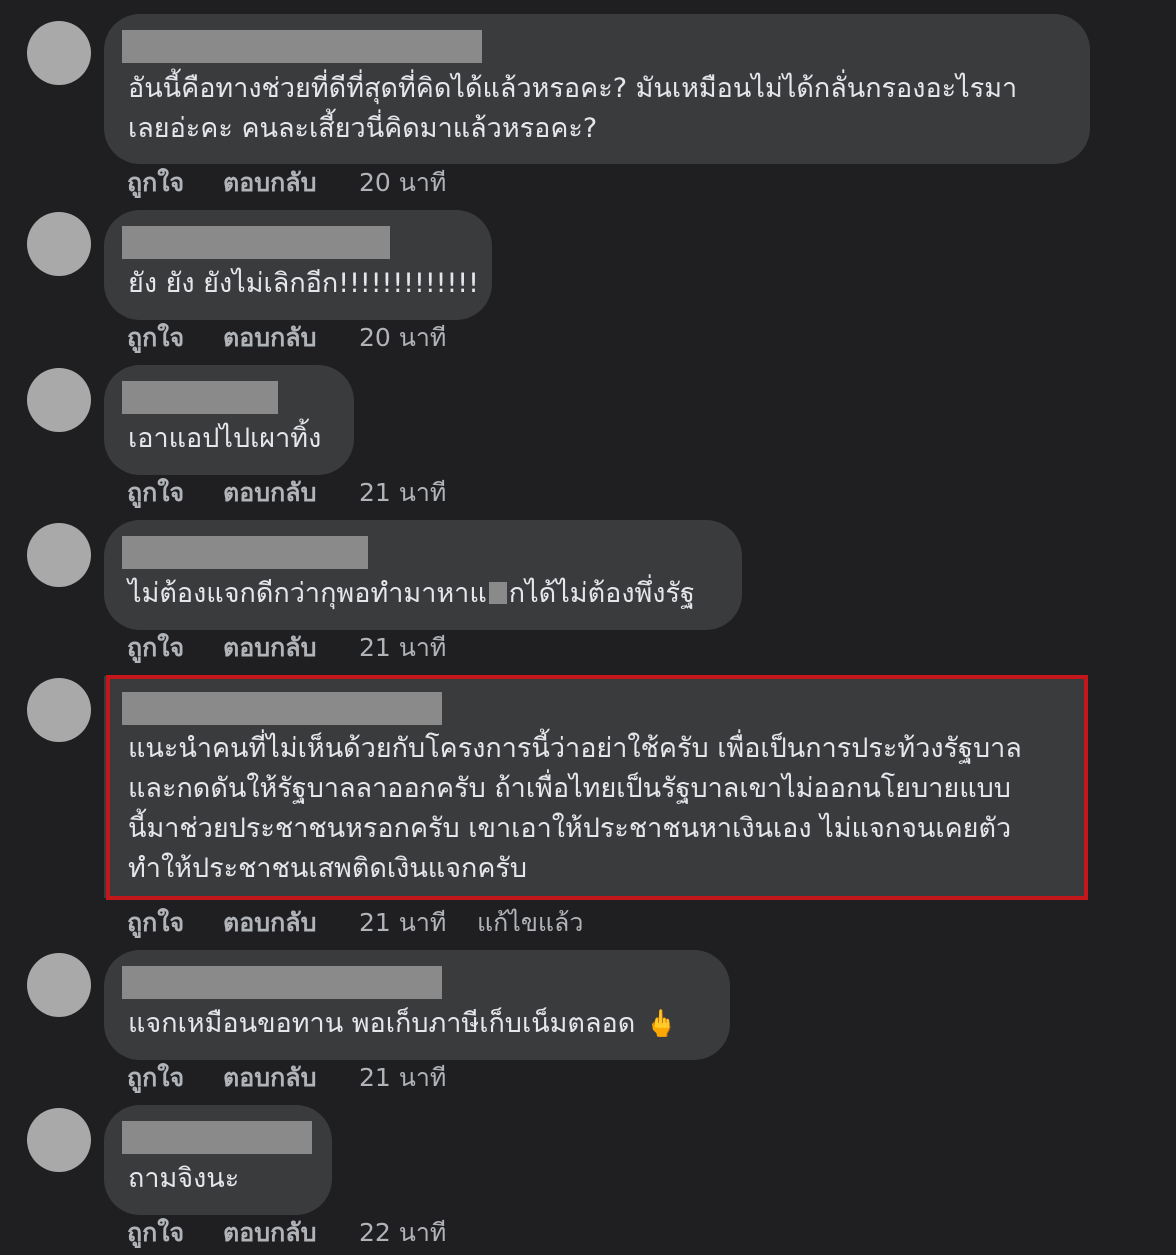  Describe the element at coordinates (530, 922) in the screenshot. I see `edited-label: แก้ไขแล้ว` at that location.